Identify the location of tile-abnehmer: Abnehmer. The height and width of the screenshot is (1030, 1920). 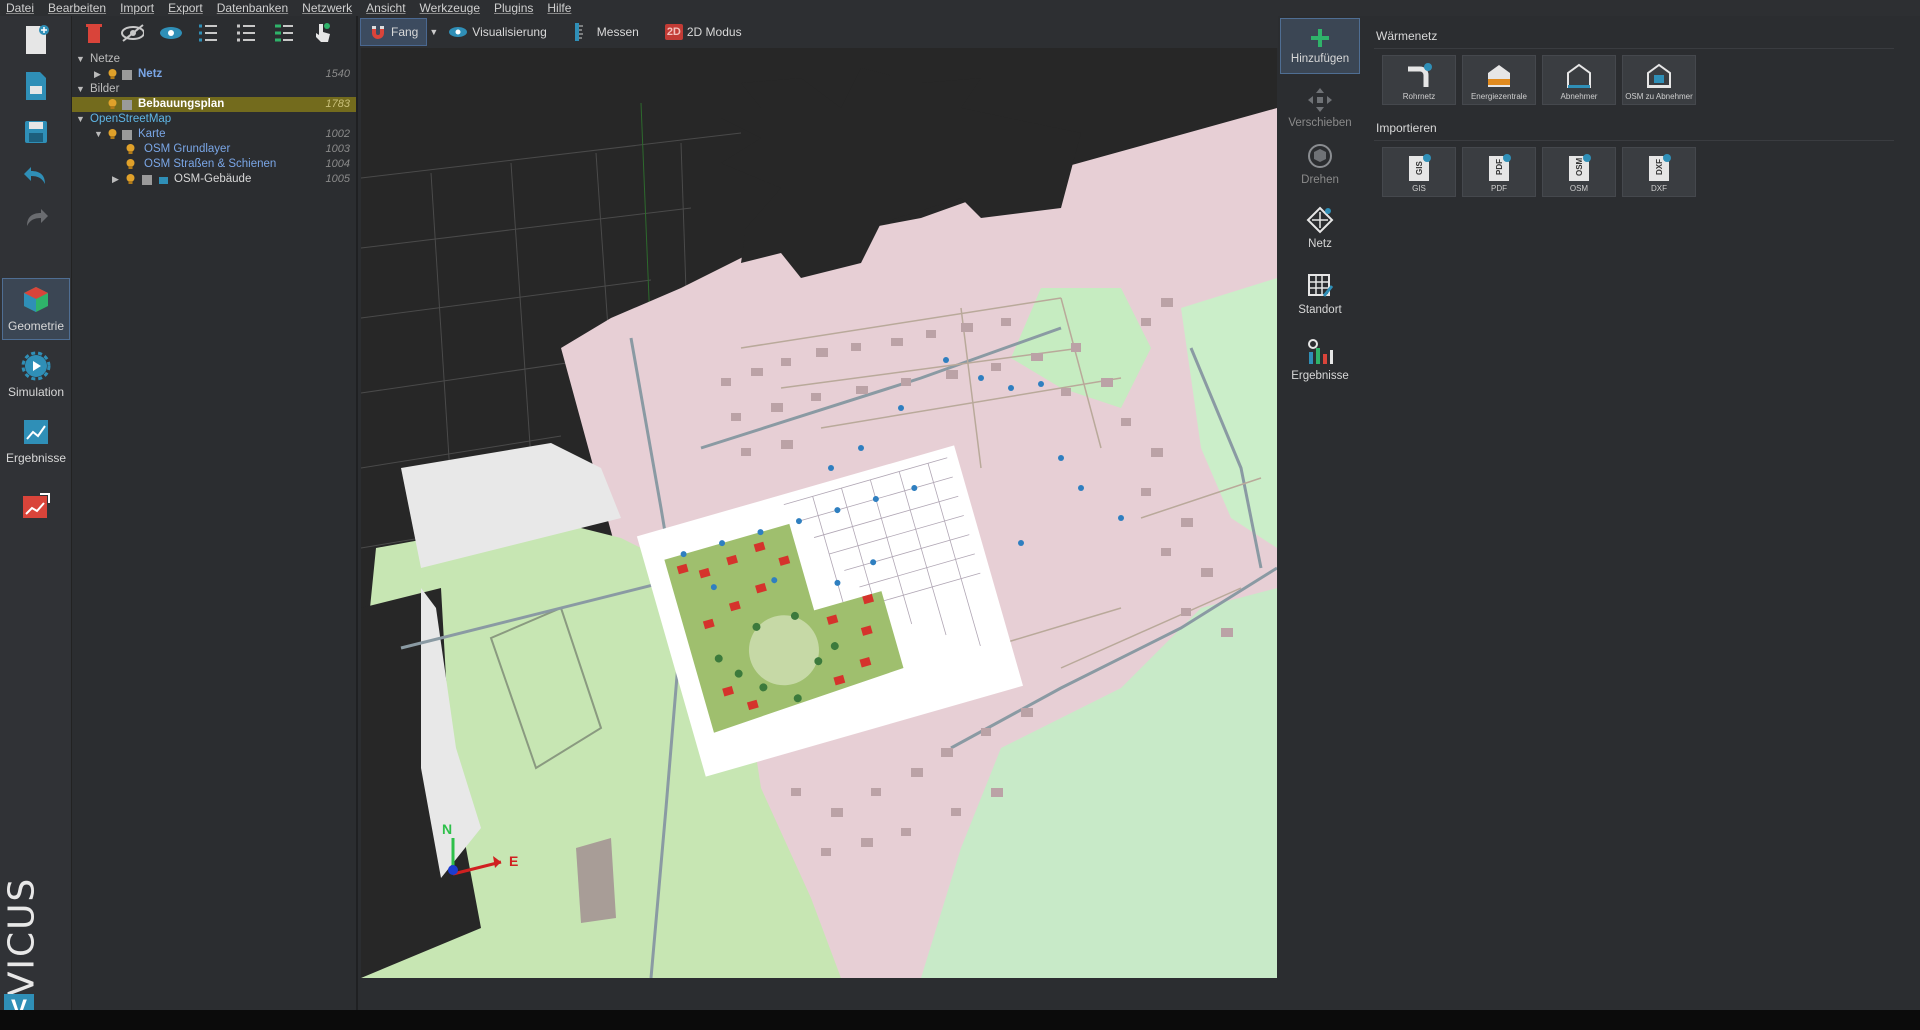
(1579, 80).